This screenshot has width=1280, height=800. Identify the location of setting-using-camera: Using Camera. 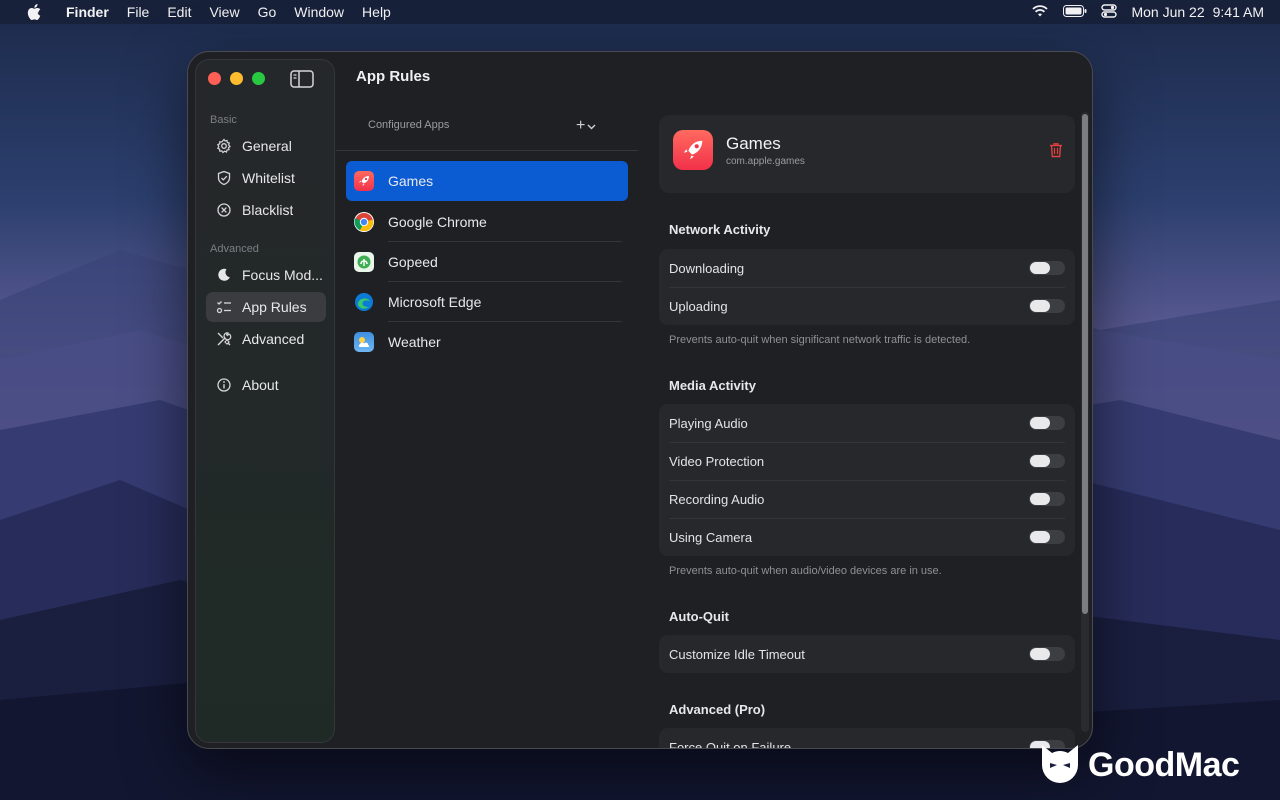
(867, 537).